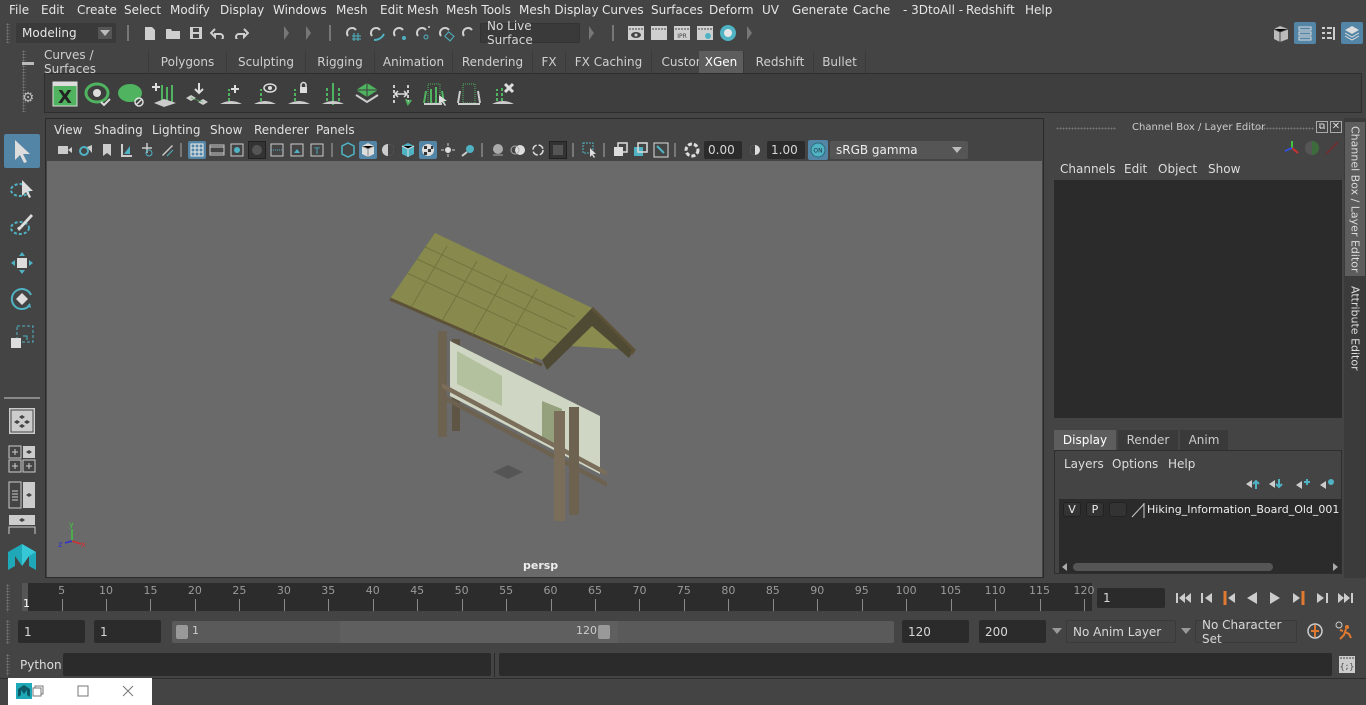  Describe the element at coordinates (1207, 598) in the screenshot. I see `step-back-key-icon` at that location.